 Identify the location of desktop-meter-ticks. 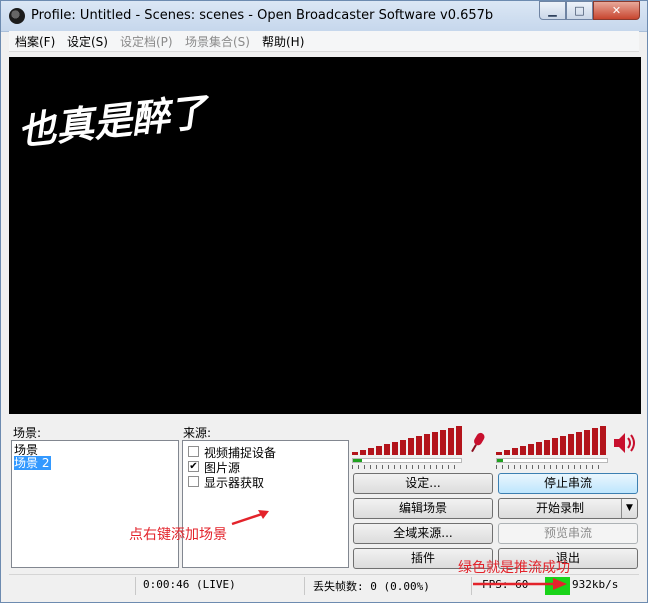
(549, 467).